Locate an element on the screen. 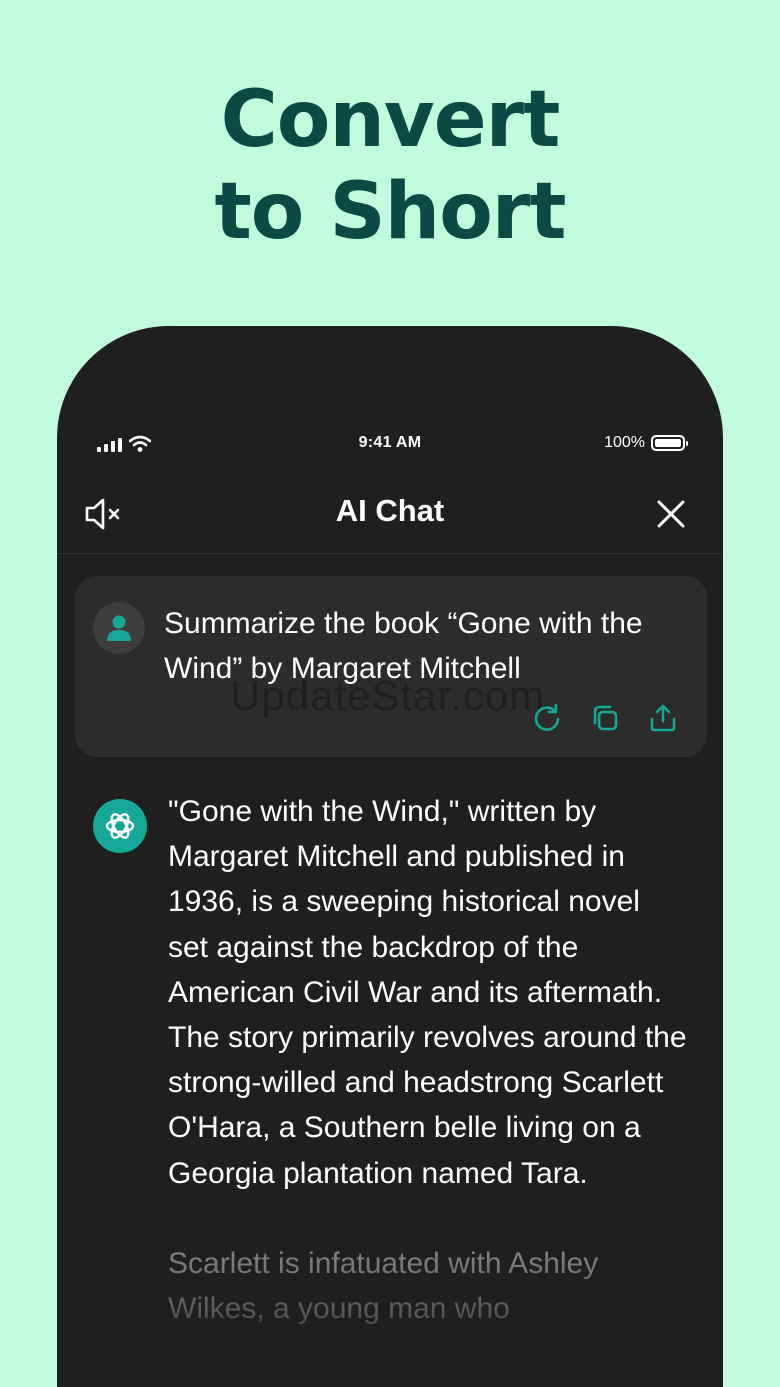 The height and width of the screenshot is (1387, 780). user-avatar is located at coordinates (119, 628).